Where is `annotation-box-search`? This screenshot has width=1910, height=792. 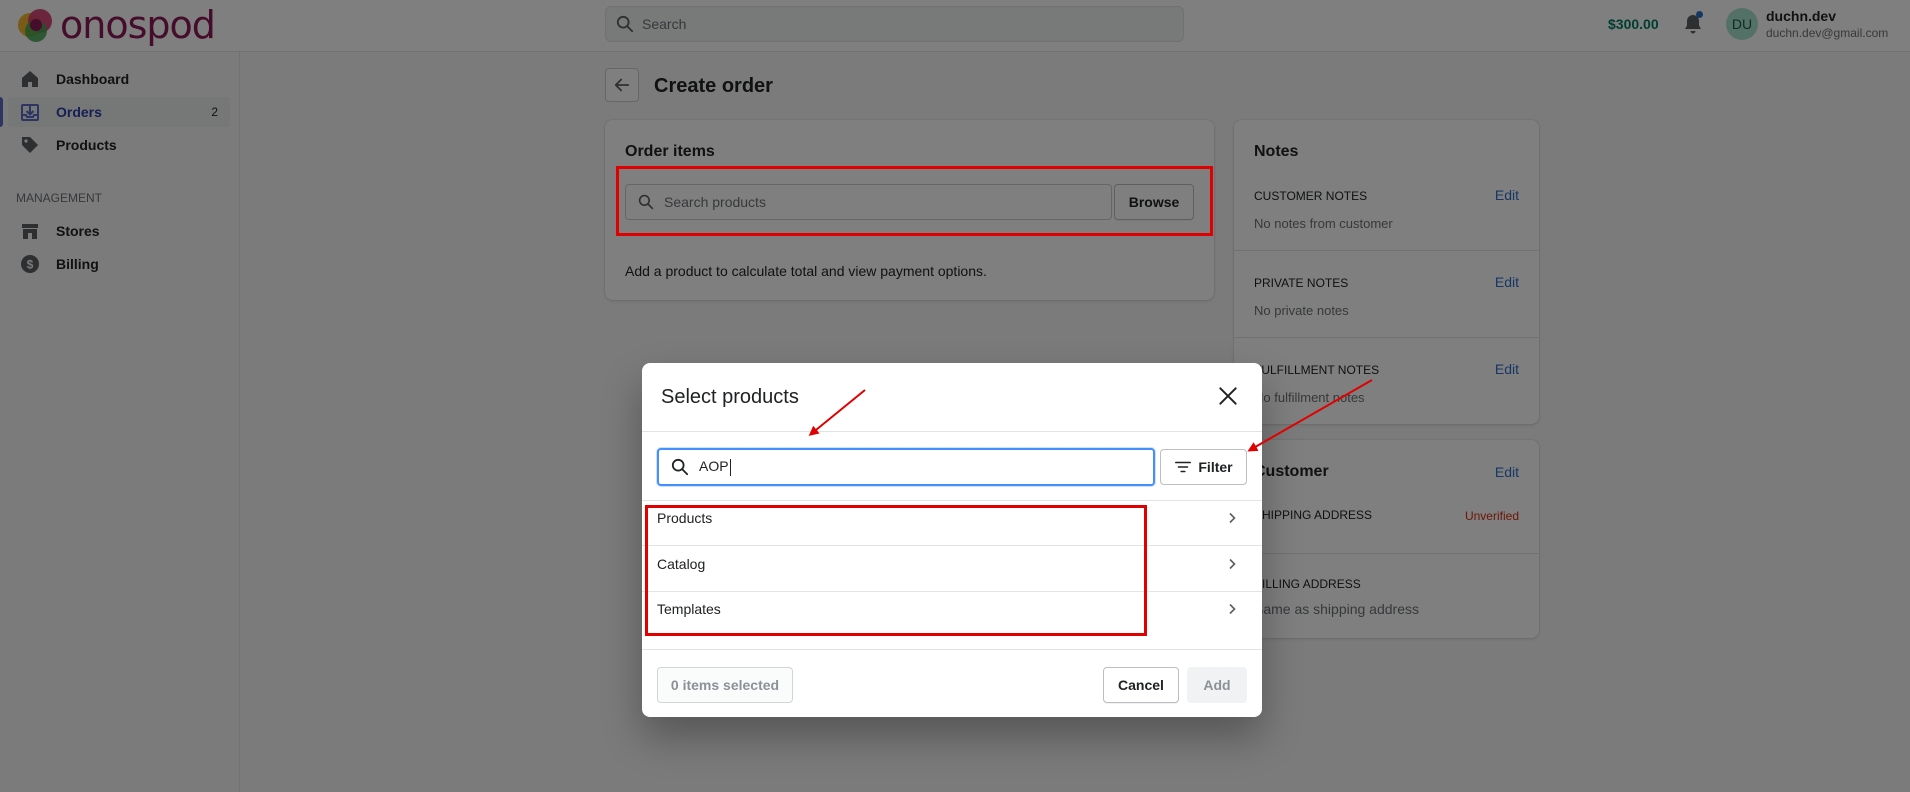
annotation-box-search is located at coordinates (914, 201).